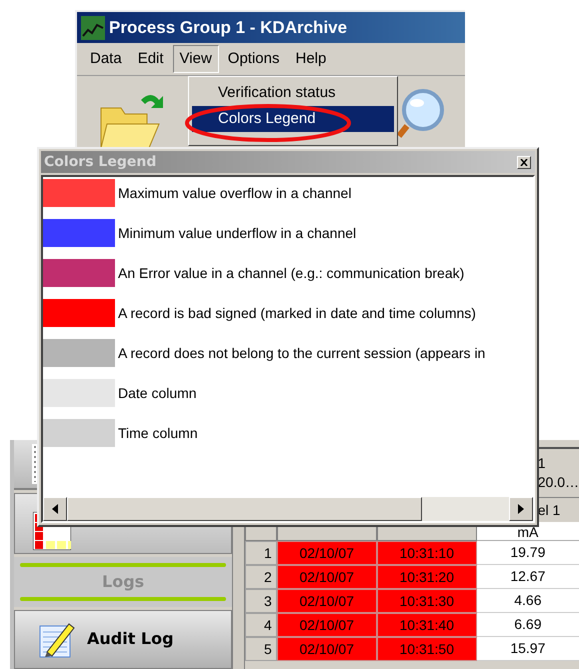 The width and height of the screenshot is (579, 669). Describe the element at coordinates (426, 553) in the screenshot. I see `table-cell: 10:31:10` at that location.